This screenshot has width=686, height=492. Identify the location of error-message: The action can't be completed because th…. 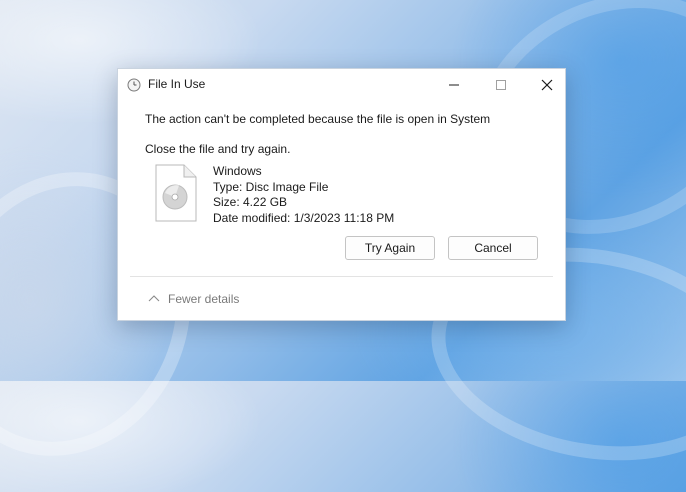
(318, 119).